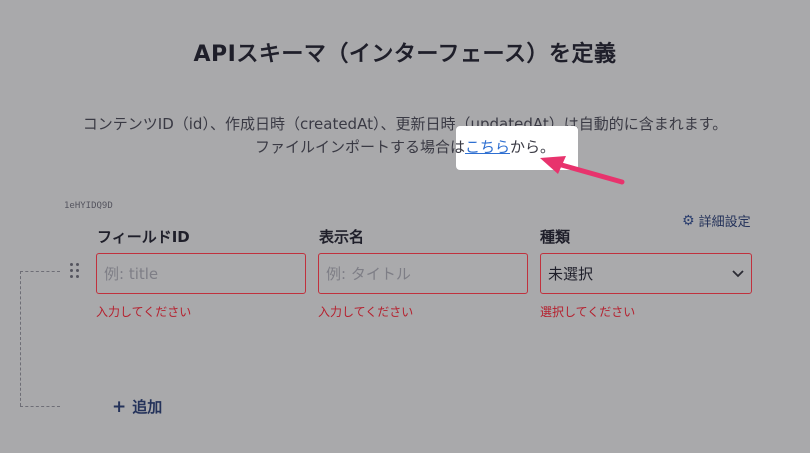 Image resolution: width=810 pixels, height=453 pixels. Describe the element at coordinates (88, 206) in the screenshot. I see `field-id-tag: 1eHYIDQ9D` at that location.